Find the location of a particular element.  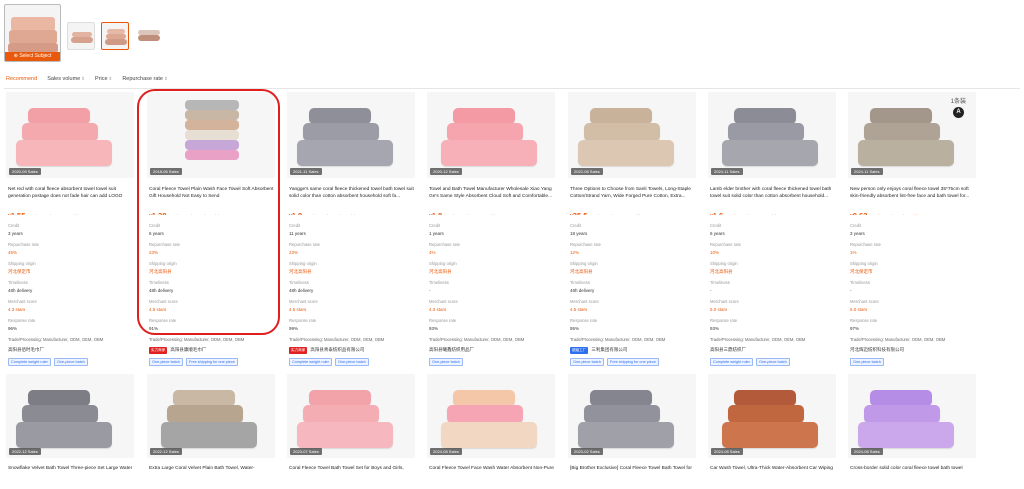

supplier-row: 实力商家 高阳县康顺毛巾厂 is located at coordinates (212, 350).